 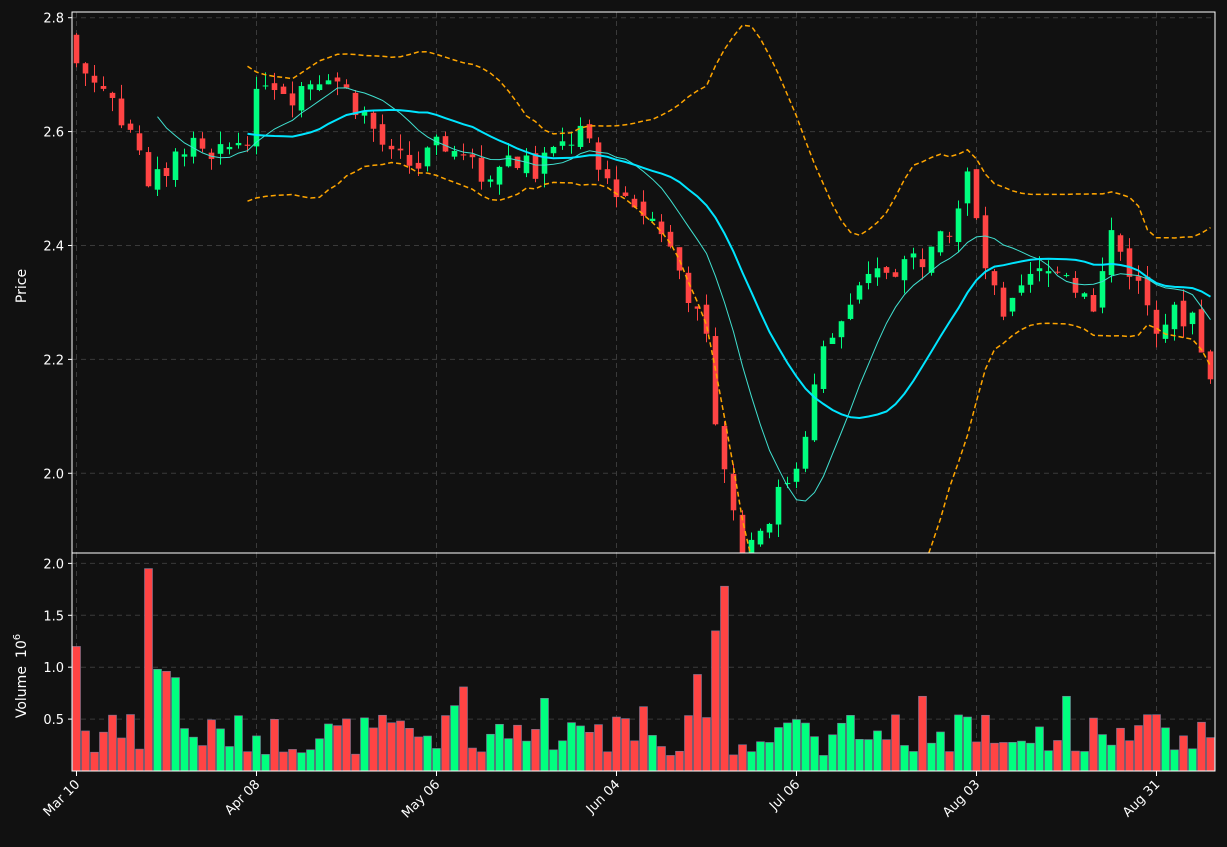 I want to click on price-tick-label: 2.2, so click(x=53, y=360).